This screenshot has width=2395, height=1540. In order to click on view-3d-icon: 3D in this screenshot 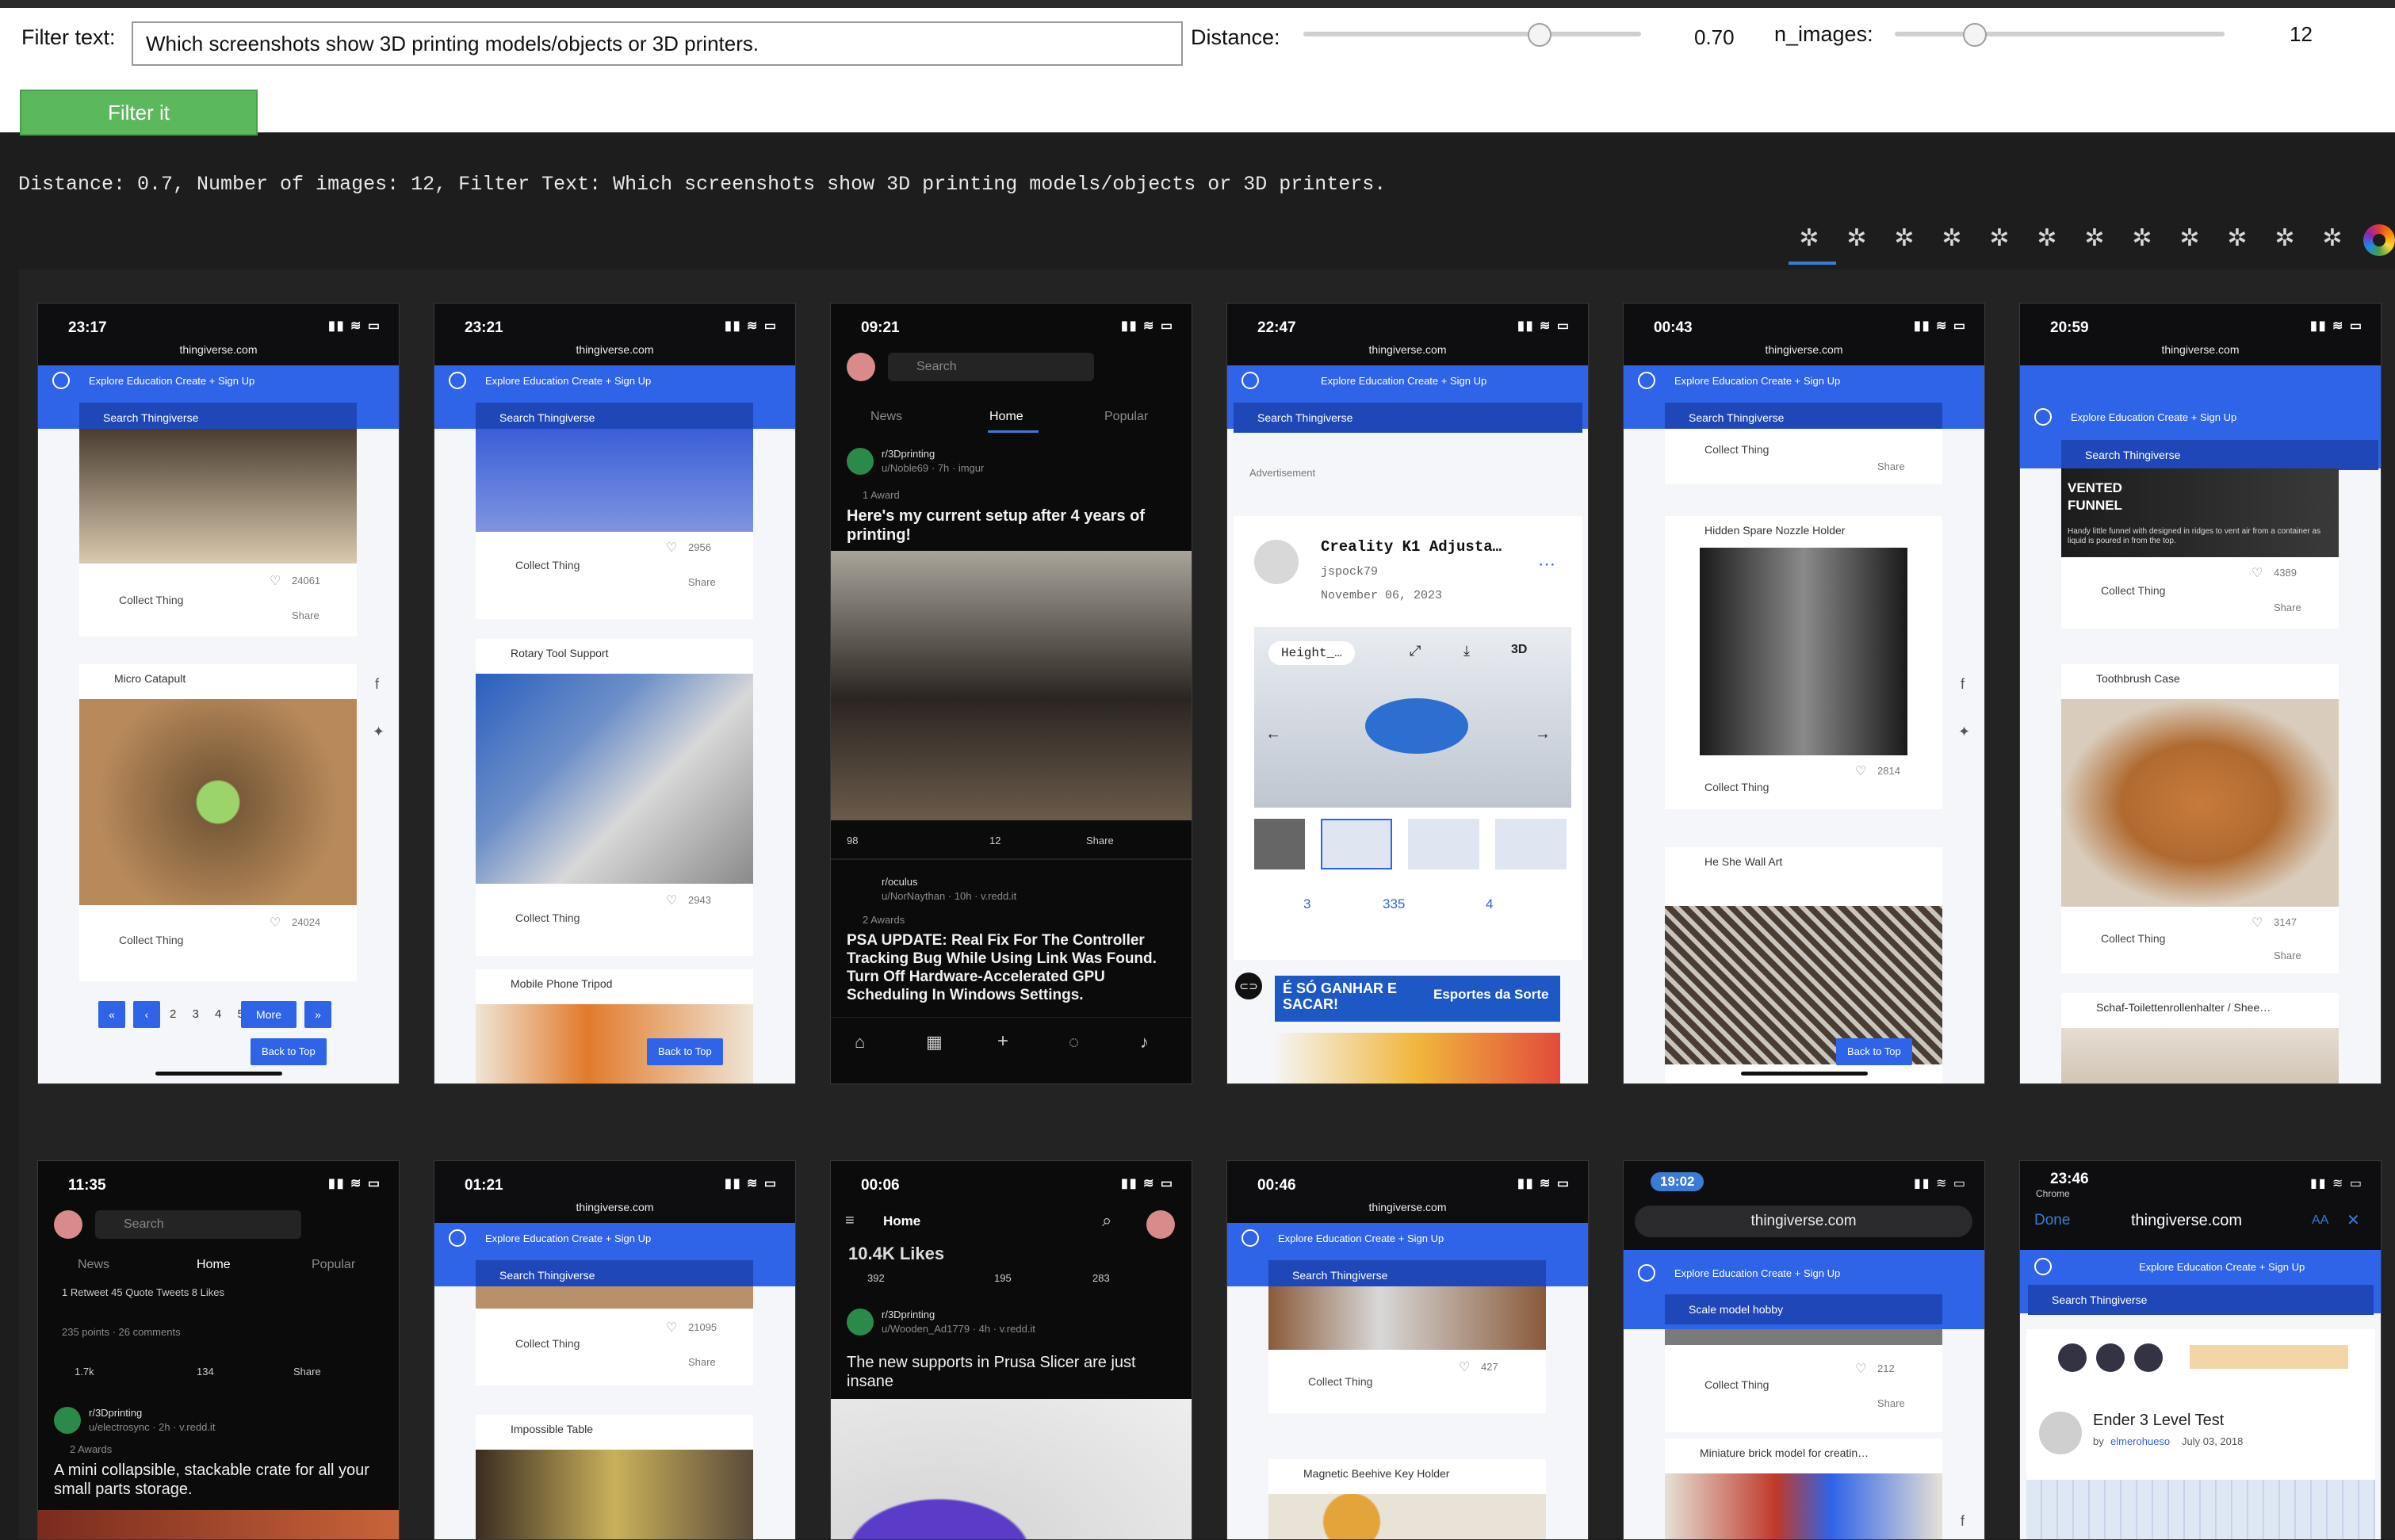, I will do `click(1519, 650)`.